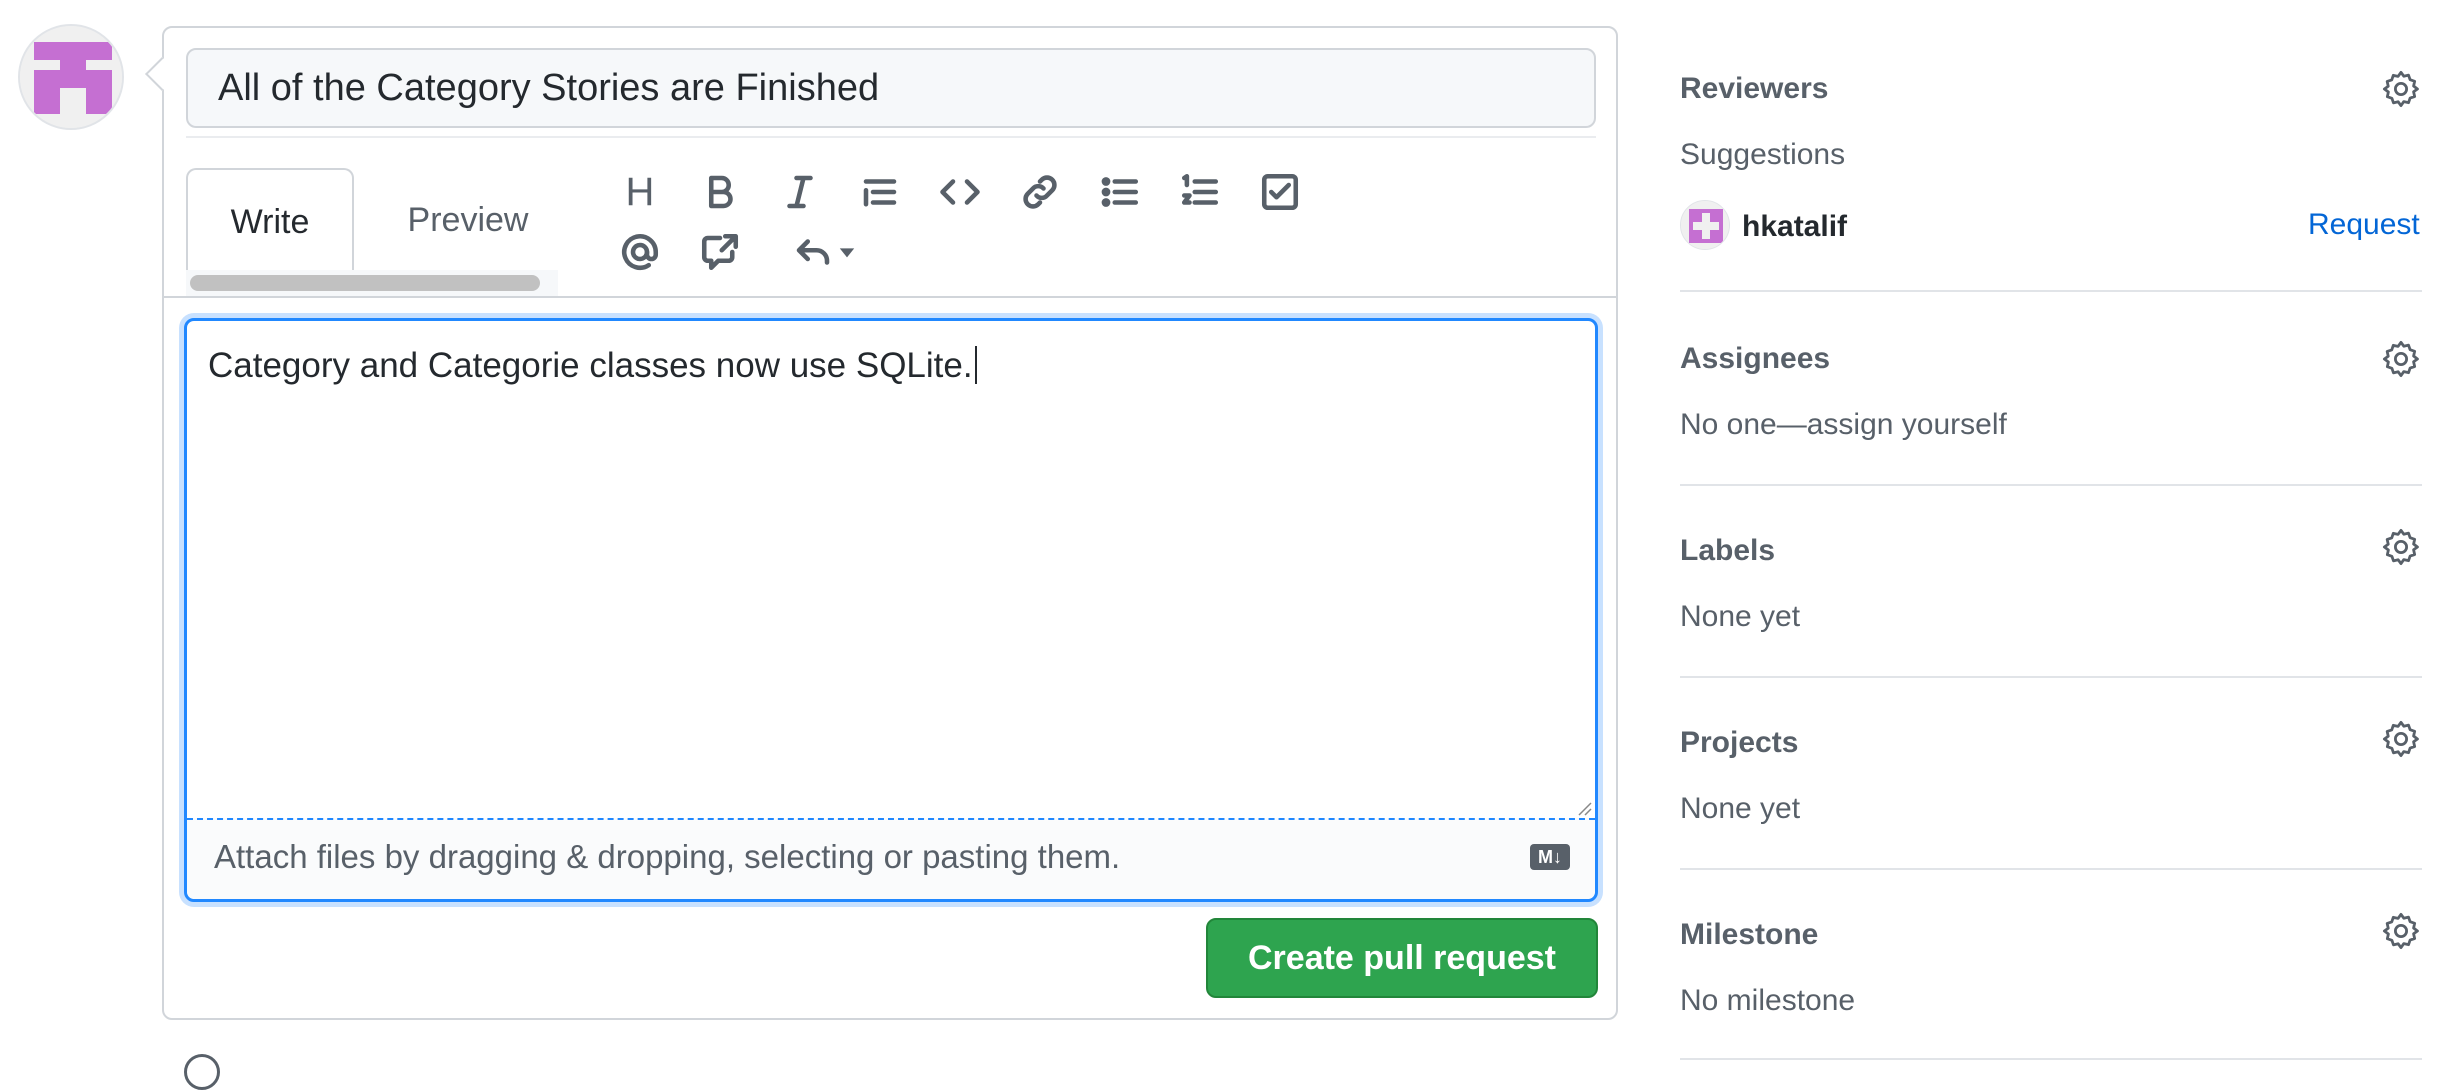 The height and width of the screenshot is (1090, 2458). What do you see at coordinates (1843, 425) in the screenshot?
I see `assignees-value: No one—assign yourself` at bounding box center [1843, 425].